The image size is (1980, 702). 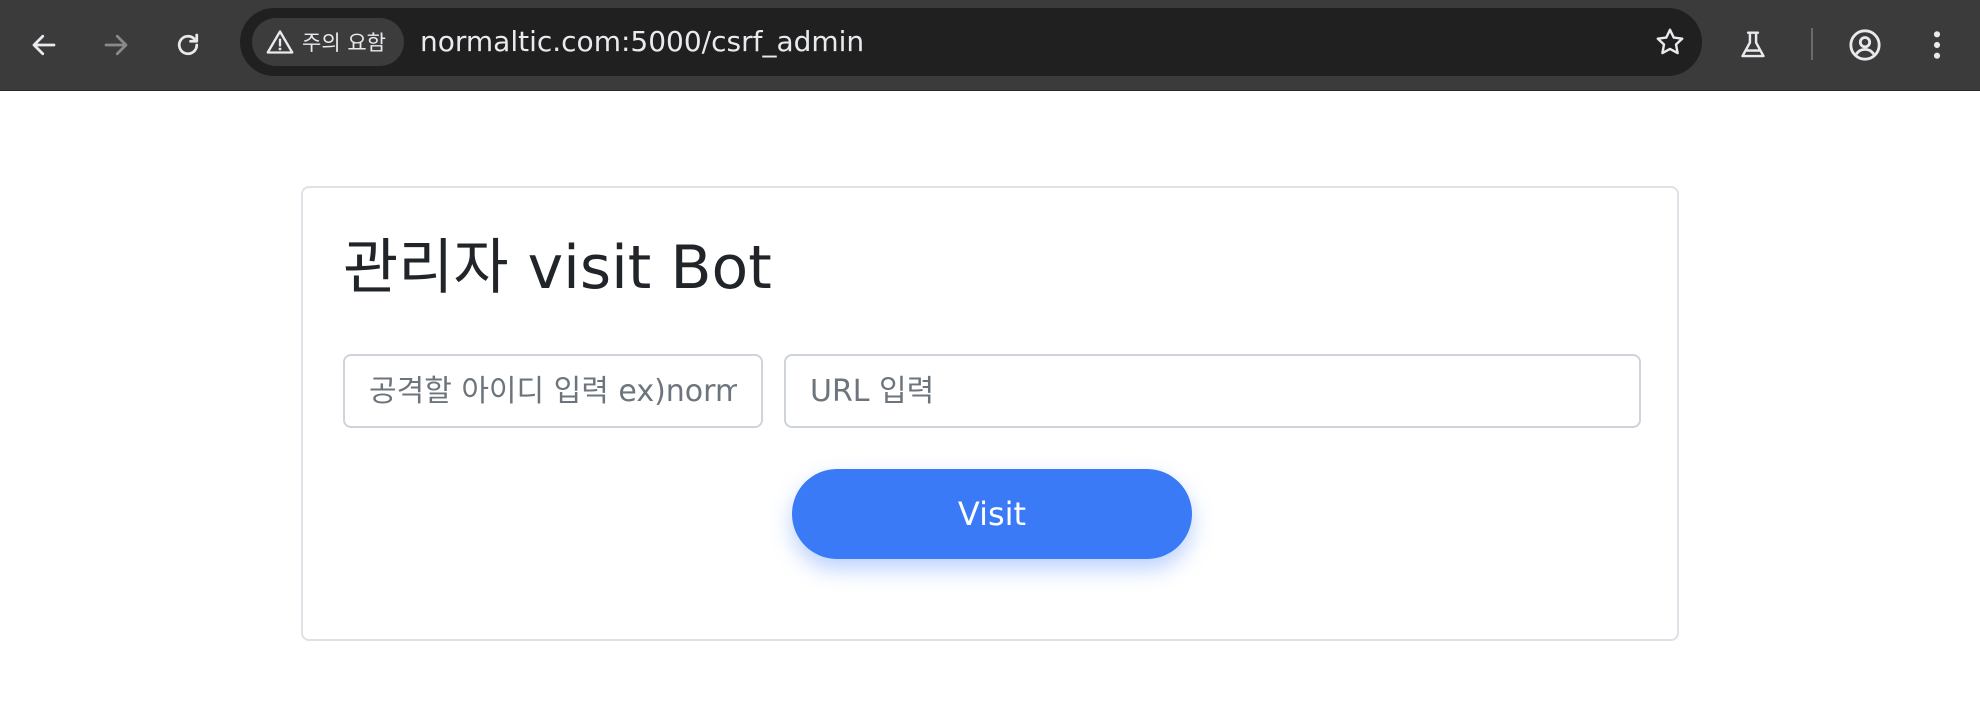 What do you see at coordinates (344, 43) in the screenshot?
I see `security-chip-label: 주의 요함` at bounding box center [344, 43].